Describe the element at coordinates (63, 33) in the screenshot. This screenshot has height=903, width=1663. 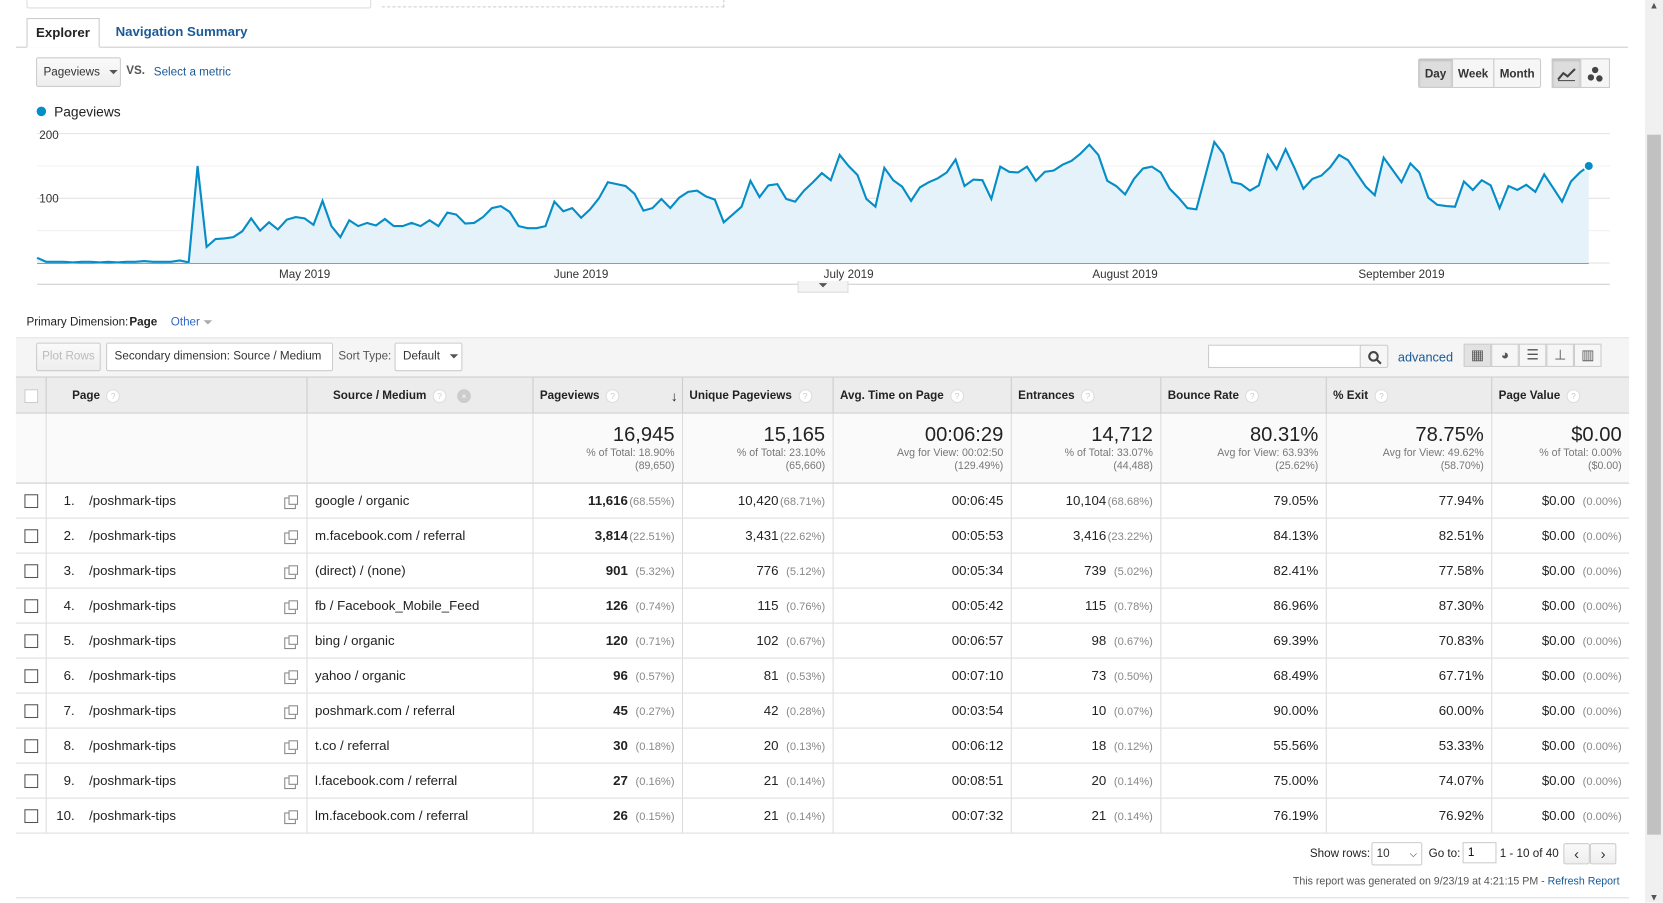
I see `tab-explorer: Explorer` at that location.